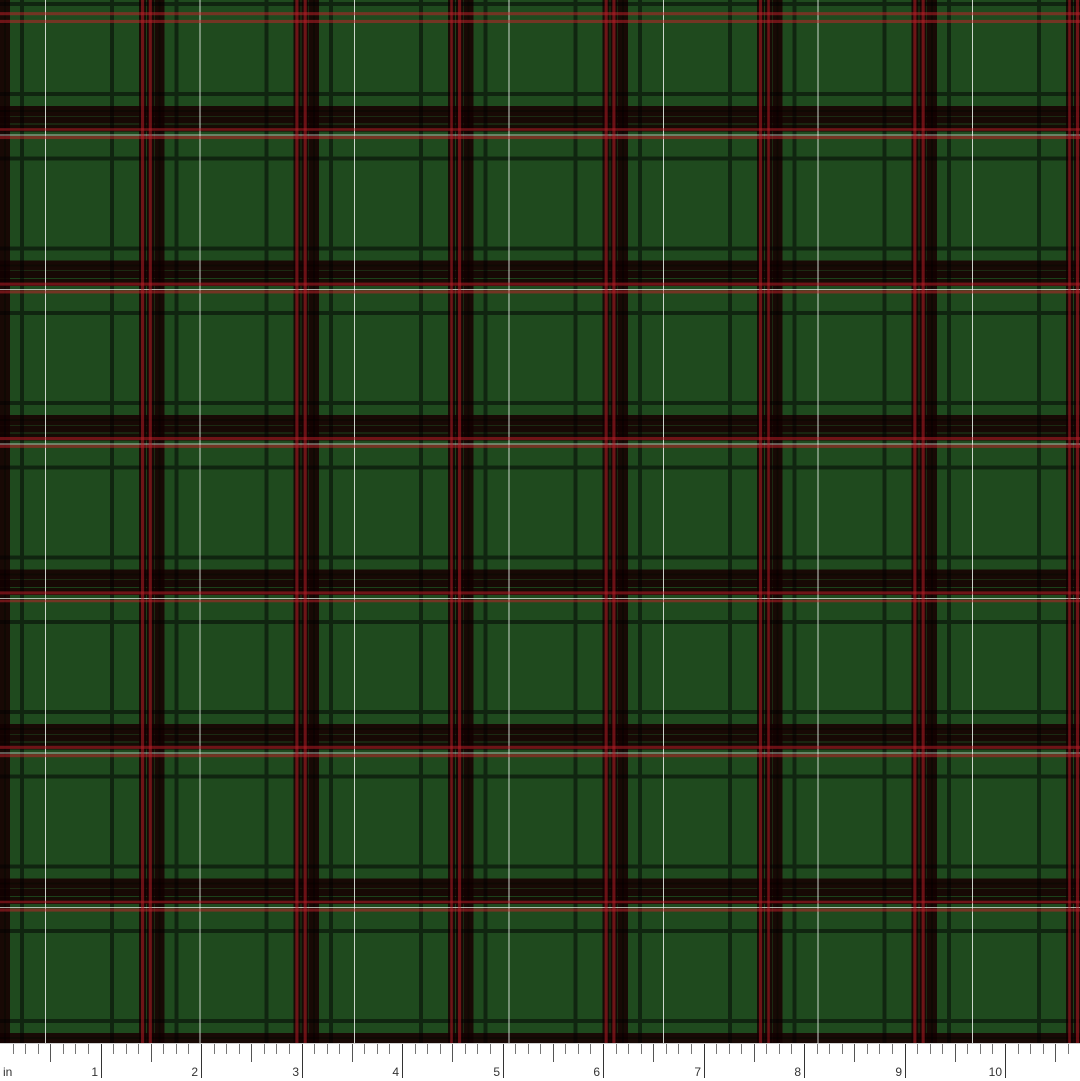 The width and height of the screenshot is (1080, 1081). Describe the element at coordinates (8, 1072) in the screenshot. I see `ruler-unit-label: in` at that location.